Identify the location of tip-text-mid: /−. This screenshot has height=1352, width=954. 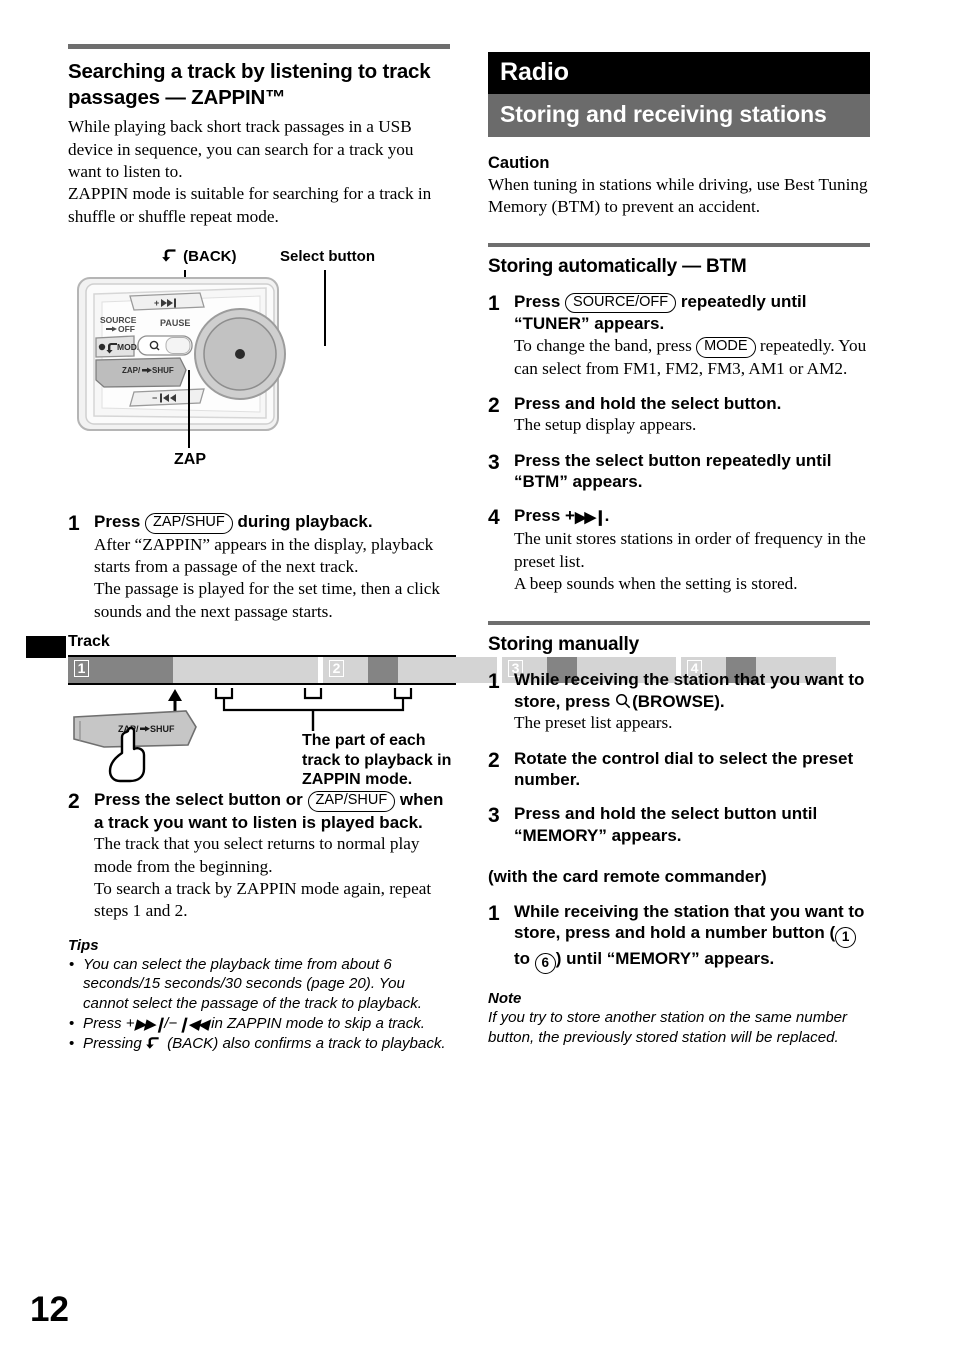
(171, 1023).